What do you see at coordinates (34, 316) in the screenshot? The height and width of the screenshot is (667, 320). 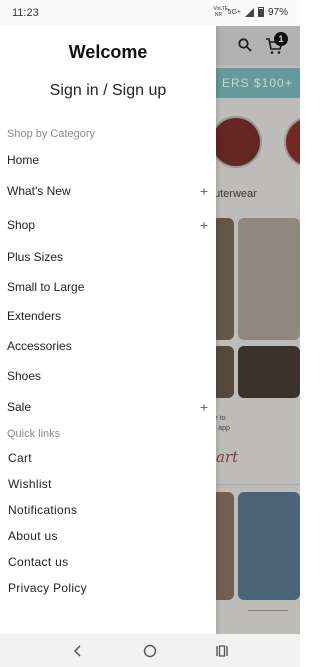 I see `menu-item-label: Extenders` at bounding box center [34, 316].